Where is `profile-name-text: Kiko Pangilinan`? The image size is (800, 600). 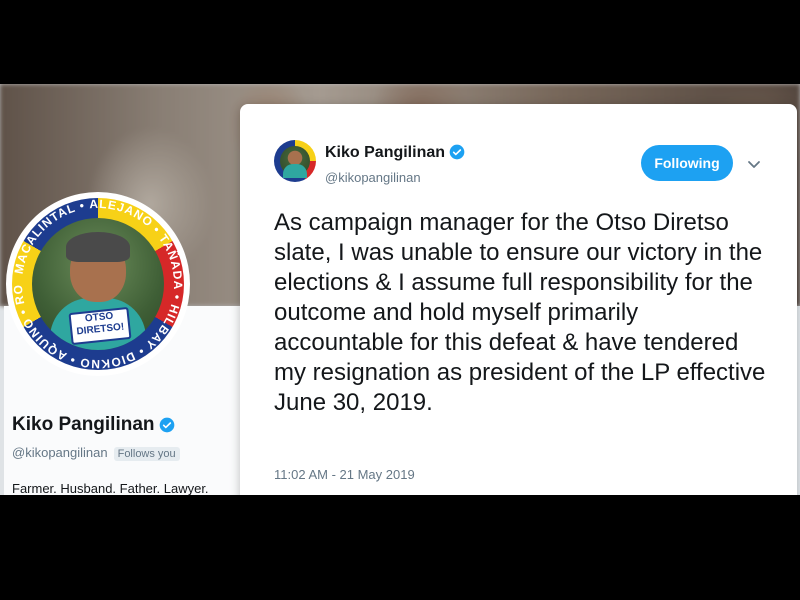 profile-name-text: Kiko Pangilinan is located at coordinates (83, 424).